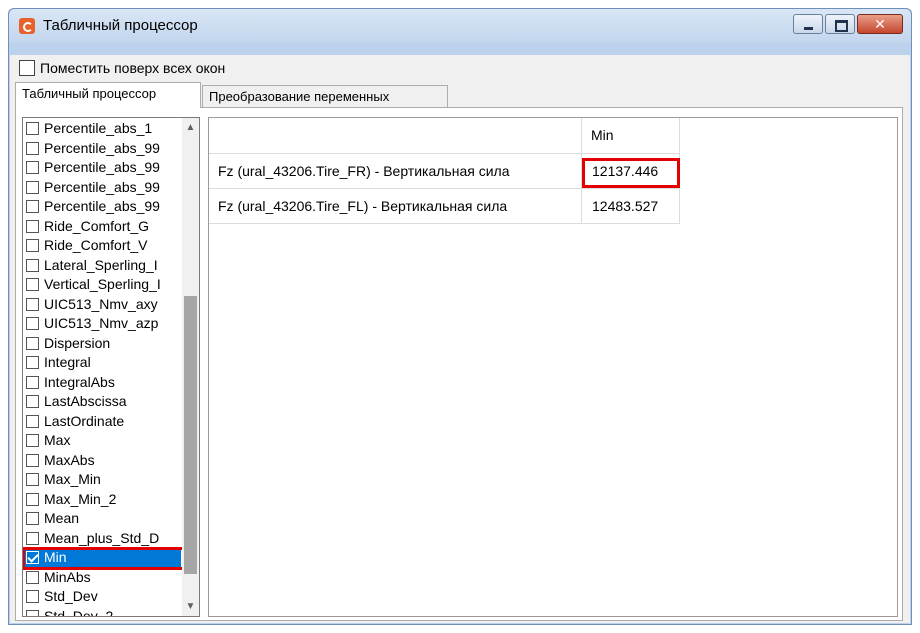 The height and width of the screenshot is (633, 920). What do you see at coordinates (102, 612) in the screenshot?
I see `function-list-item: Std_Dev_2` at bounding box center [102, 612].